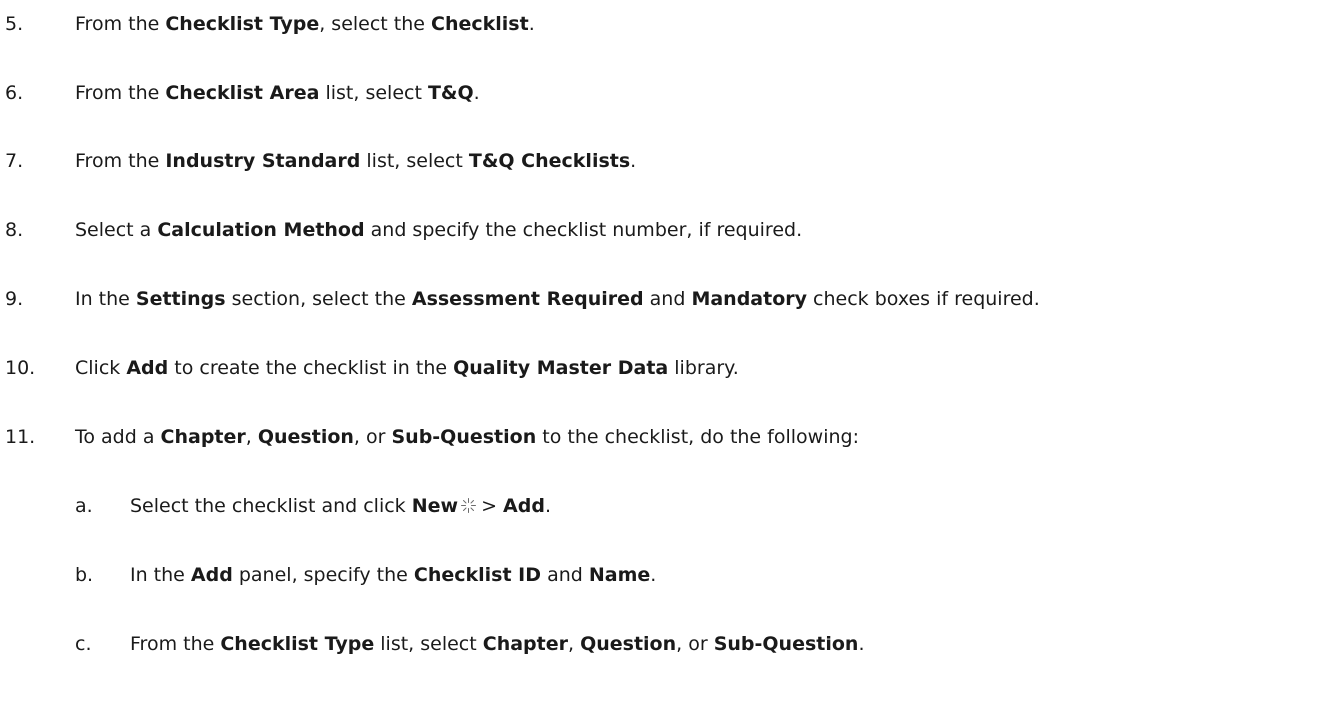 The width and height of the screenshot is (1332, 723). I want to click on text-run: , select the, so click(375, 24).